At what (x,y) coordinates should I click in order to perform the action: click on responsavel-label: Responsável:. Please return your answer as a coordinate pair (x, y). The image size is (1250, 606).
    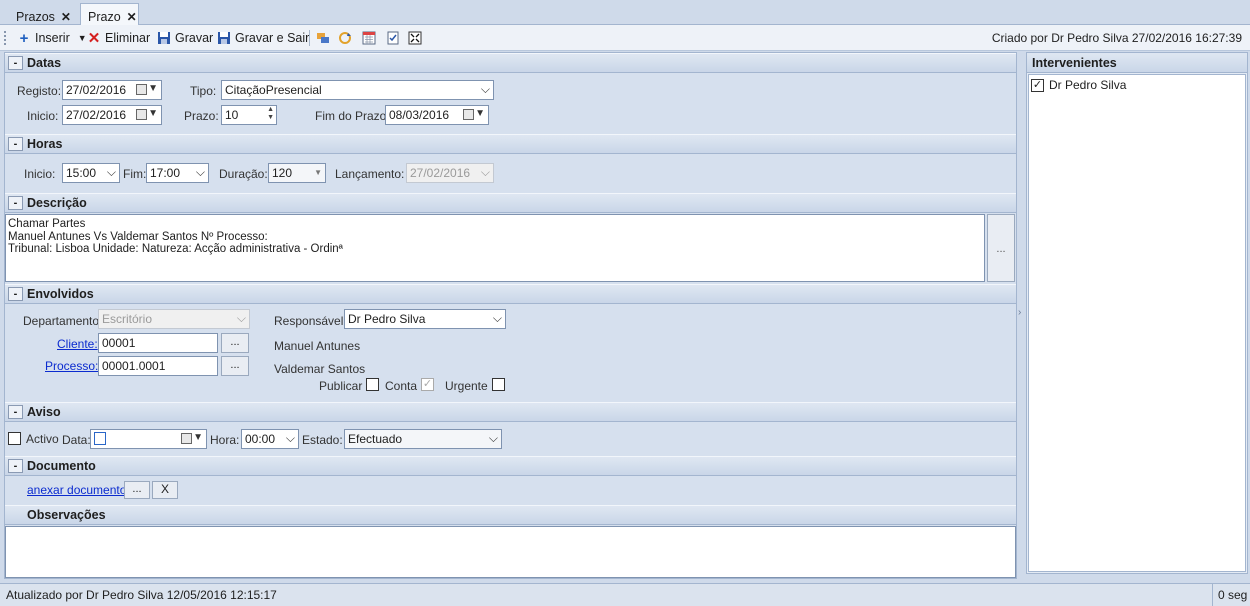
    Looking at the image, I should click on (310, 321).